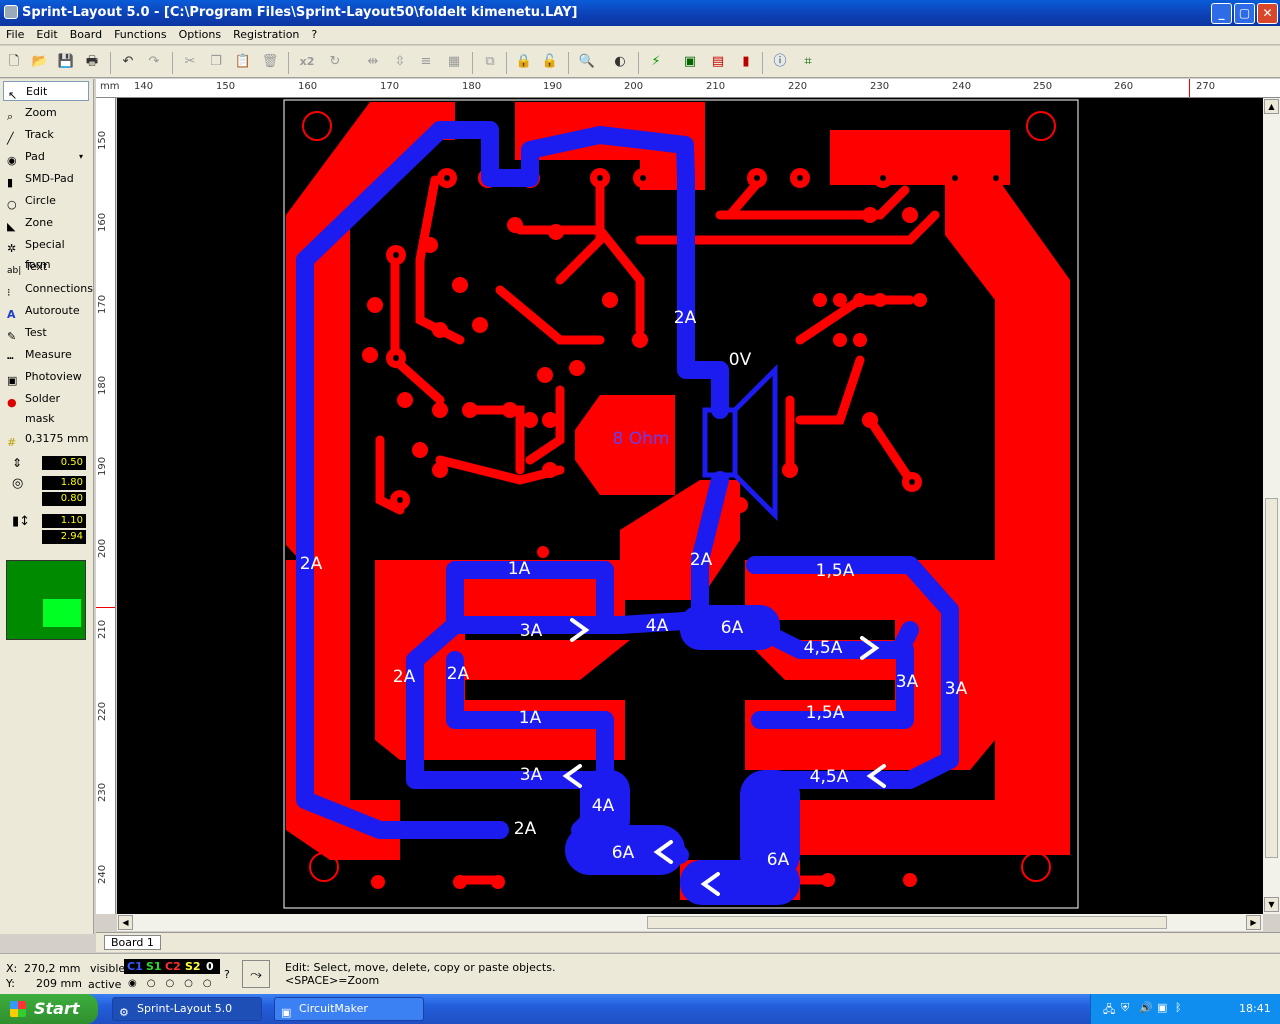 The width and height of the screenshot is (1280, 1024). What do you see at coordinates (66, 62) in the screenshot?
I see `save-icon: 💾` at bounding box center [66, 62].